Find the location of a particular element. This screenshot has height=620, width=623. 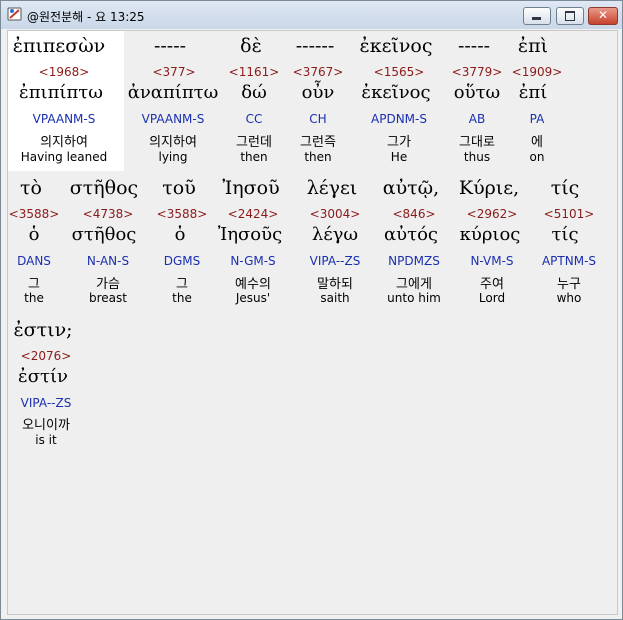

korean-gloss: 그가 is located at coordinates (399, 142).